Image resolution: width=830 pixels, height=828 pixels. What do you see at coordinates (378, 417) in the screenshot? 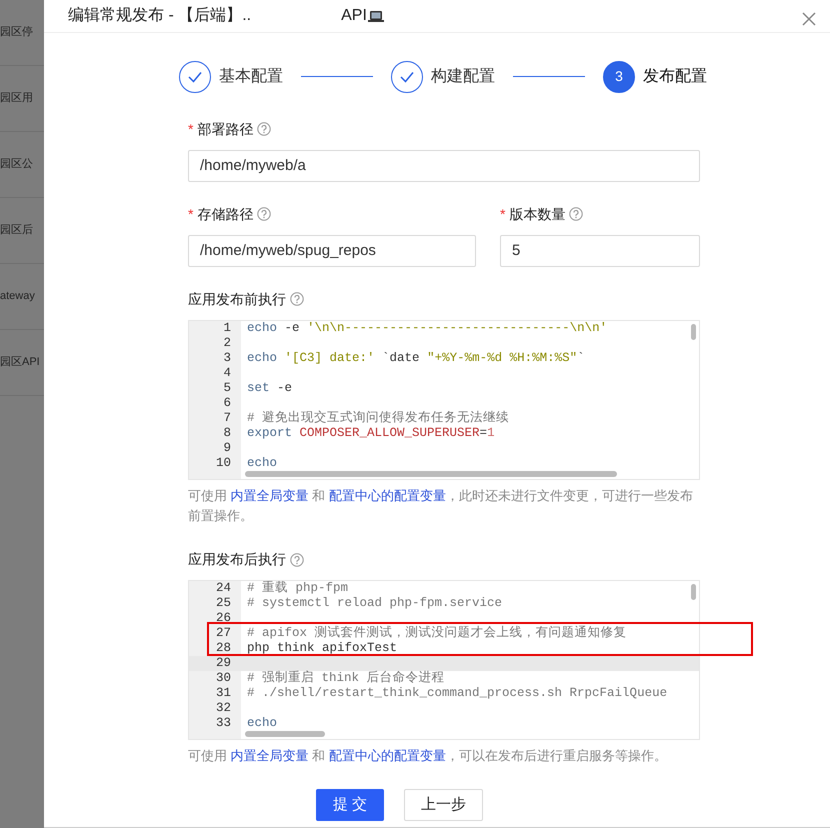
I see `code-line: # 避免出现交互式询问使得发布任务无法继续` at bounding box center [378, 417].